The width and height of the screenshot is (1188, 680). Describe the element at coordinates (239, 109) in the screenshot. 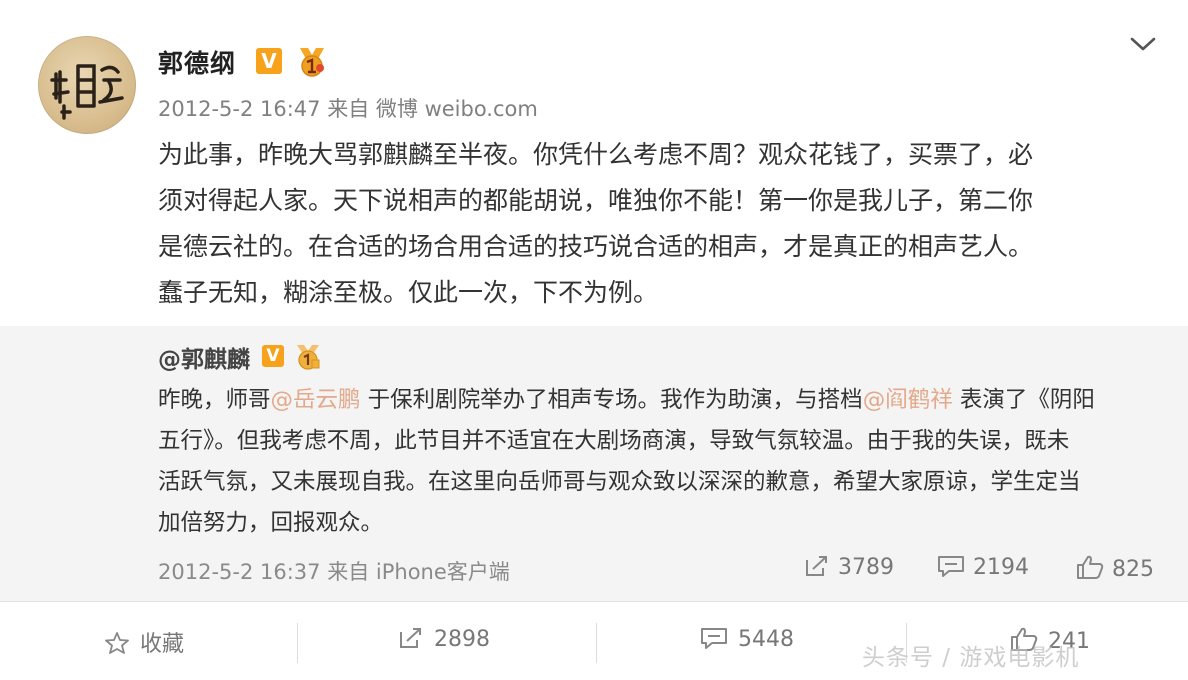

I see `post-timestamp: 2012-5-2 16:47` at that location.